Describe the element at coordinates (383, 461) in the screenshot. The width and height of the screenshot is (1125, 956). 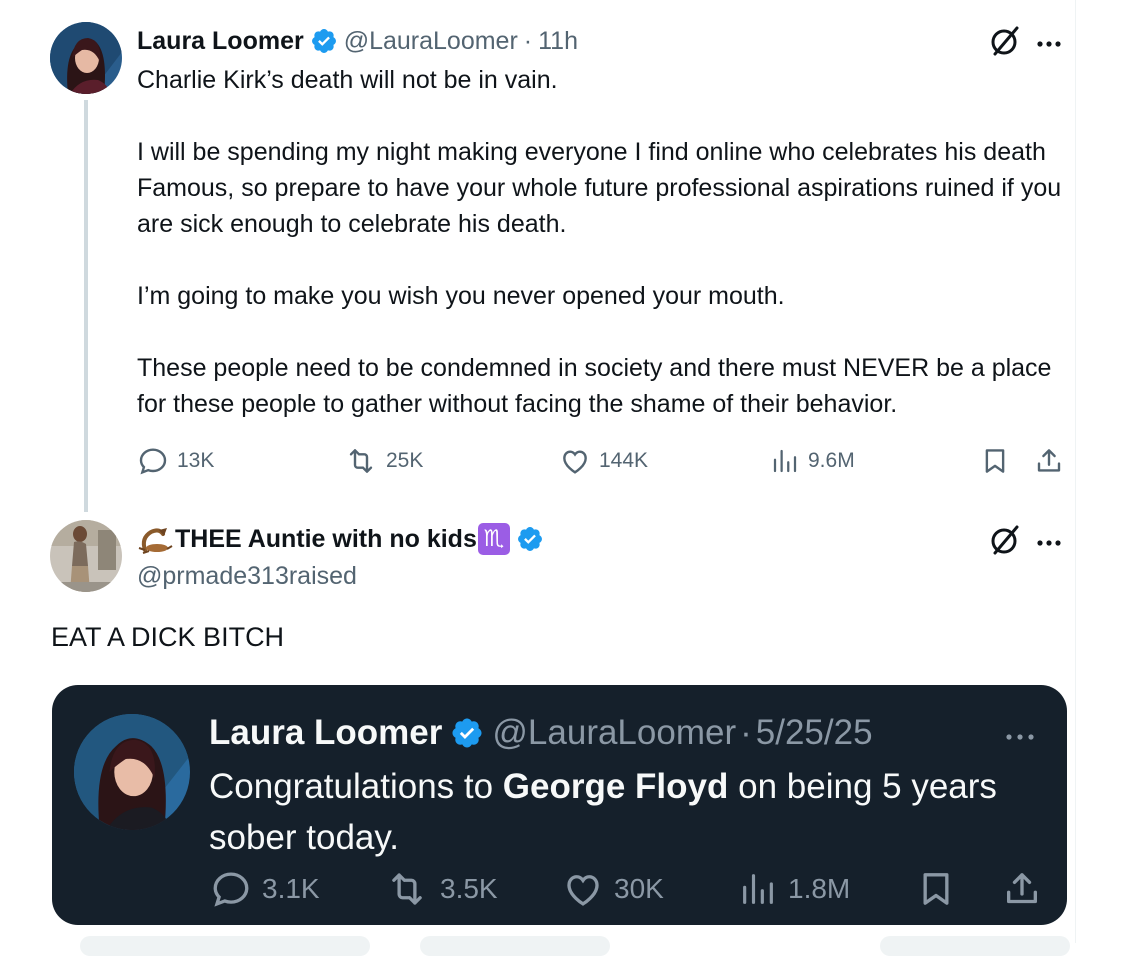
I see `repost-button: 25K` at that location.